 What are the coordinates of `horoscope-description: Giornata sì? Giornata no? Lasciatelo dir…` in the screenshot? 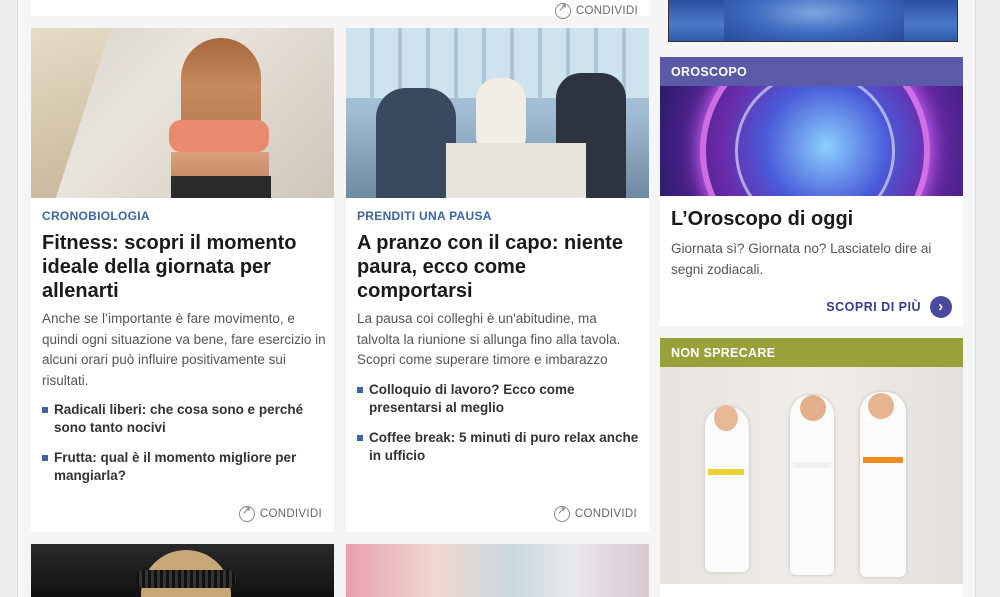 It's located at (801, 259).